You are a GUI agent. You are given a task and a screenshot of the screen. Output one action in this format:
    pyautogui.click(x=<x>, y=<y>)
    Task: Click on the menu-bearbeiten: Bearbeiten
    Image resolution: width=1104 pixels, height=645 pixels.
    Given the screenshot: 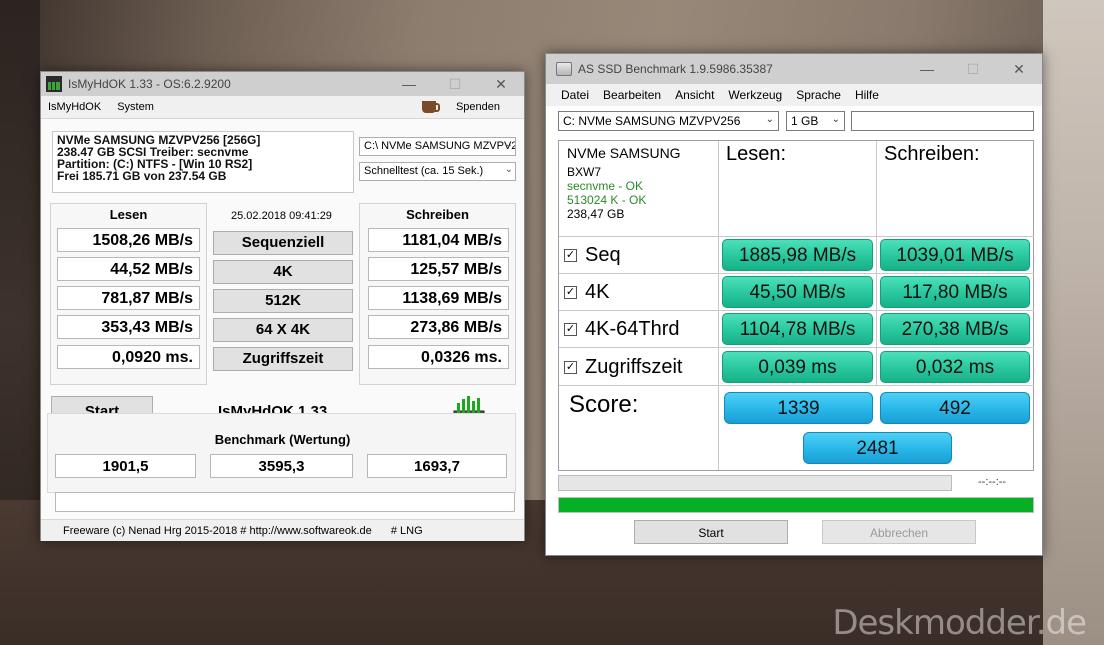 What is the action you would take?
    pyautogui.click(x=632, y=95)
    